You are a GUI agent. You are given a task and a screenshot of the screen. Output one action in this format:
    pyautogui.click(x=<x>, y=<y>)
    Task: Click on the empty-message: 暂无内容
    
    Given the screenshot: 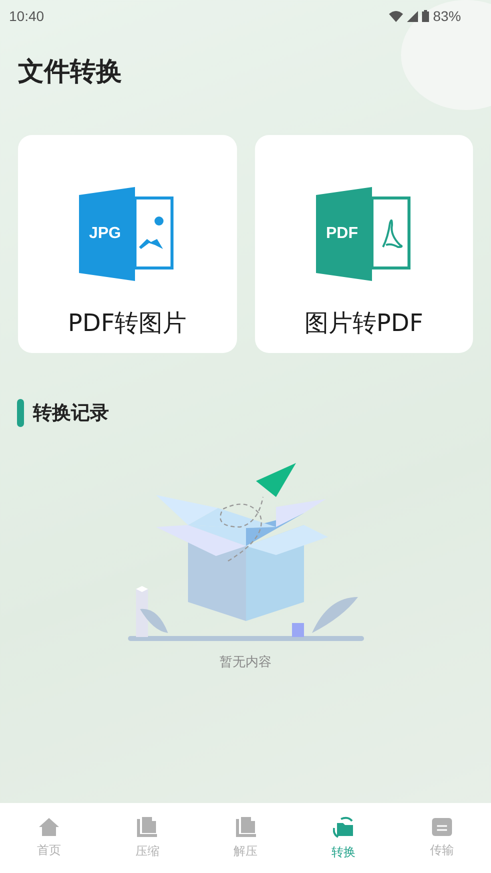 What is the action you would take?
    pyautogui.click(x=246, y=662)
    